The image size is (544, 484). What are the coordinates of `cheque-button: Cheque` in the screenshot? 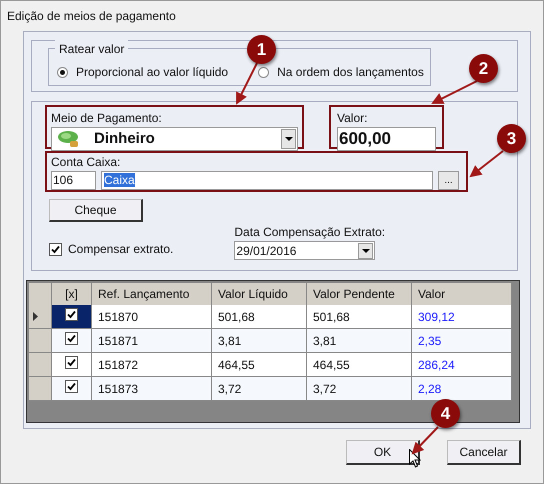 It's located at (96, 210).